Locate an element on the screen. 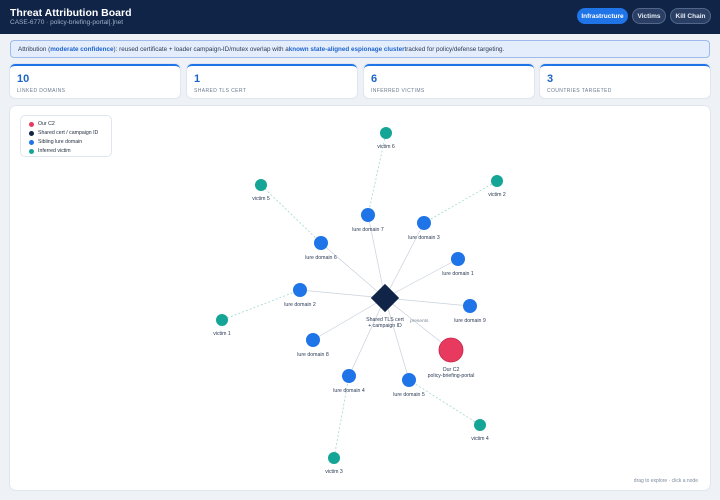 The width and height of the screenshot is (720, 500). edge-hub-domain1 is located at coordinates (421, 278).